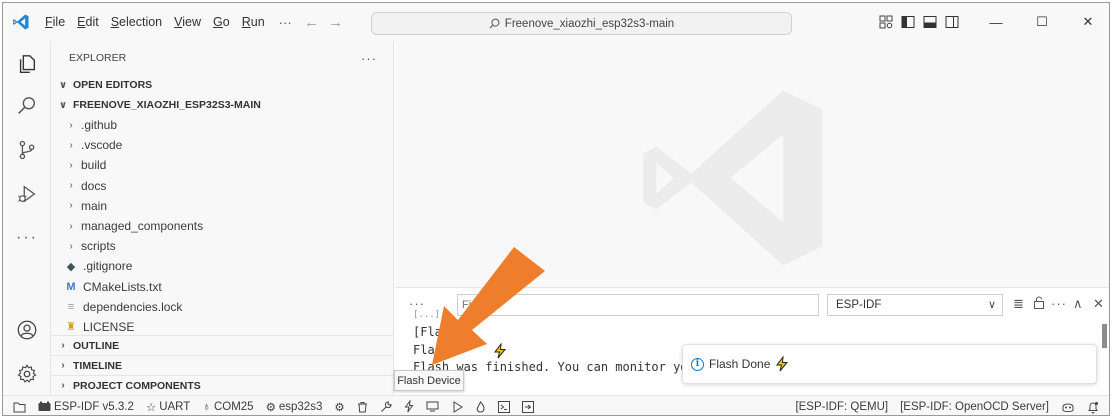 The image size is (1112, 418). I want to click on tree-file-dependencies-lock: ≡ dependencies.lock, so click(222, 307).